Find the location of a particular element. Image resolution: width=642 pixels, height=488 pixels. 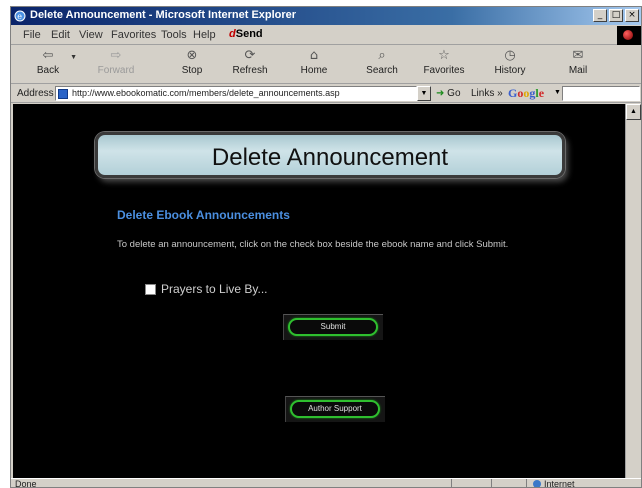

mail-button: ✉ Mail is located at coordinates (578, 62).